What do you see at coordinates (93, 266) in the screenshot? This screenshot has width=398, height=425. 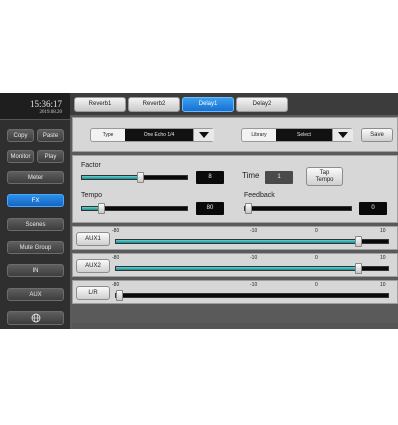 I see `aux2-button: AUX2` at bounding box center [93, 266].